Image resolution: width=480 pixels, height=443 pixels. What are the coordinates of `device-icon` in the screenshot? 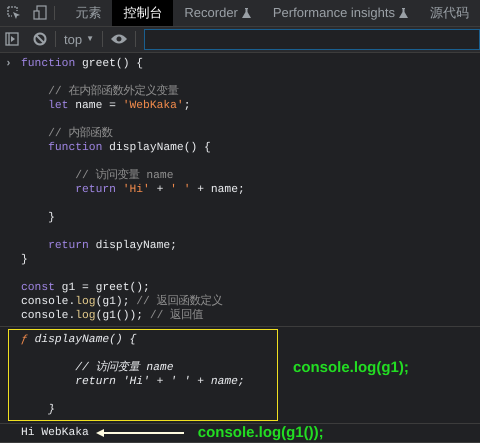 It's located at (40, 12).